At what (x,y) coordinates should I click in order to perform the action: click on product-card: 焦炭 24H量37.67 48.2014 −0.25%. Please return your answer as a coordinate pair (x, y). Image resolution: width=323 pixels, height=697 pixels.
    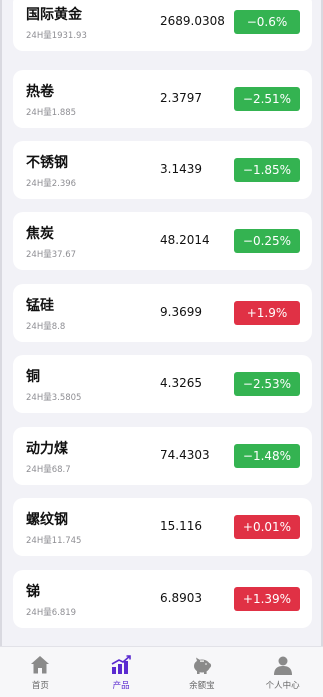
    Looking at the image, I should click on (162, 241).